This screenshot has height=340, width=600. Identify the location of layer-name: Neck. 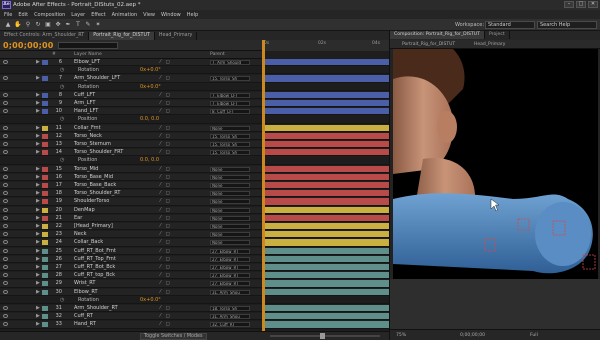
(109, 234).